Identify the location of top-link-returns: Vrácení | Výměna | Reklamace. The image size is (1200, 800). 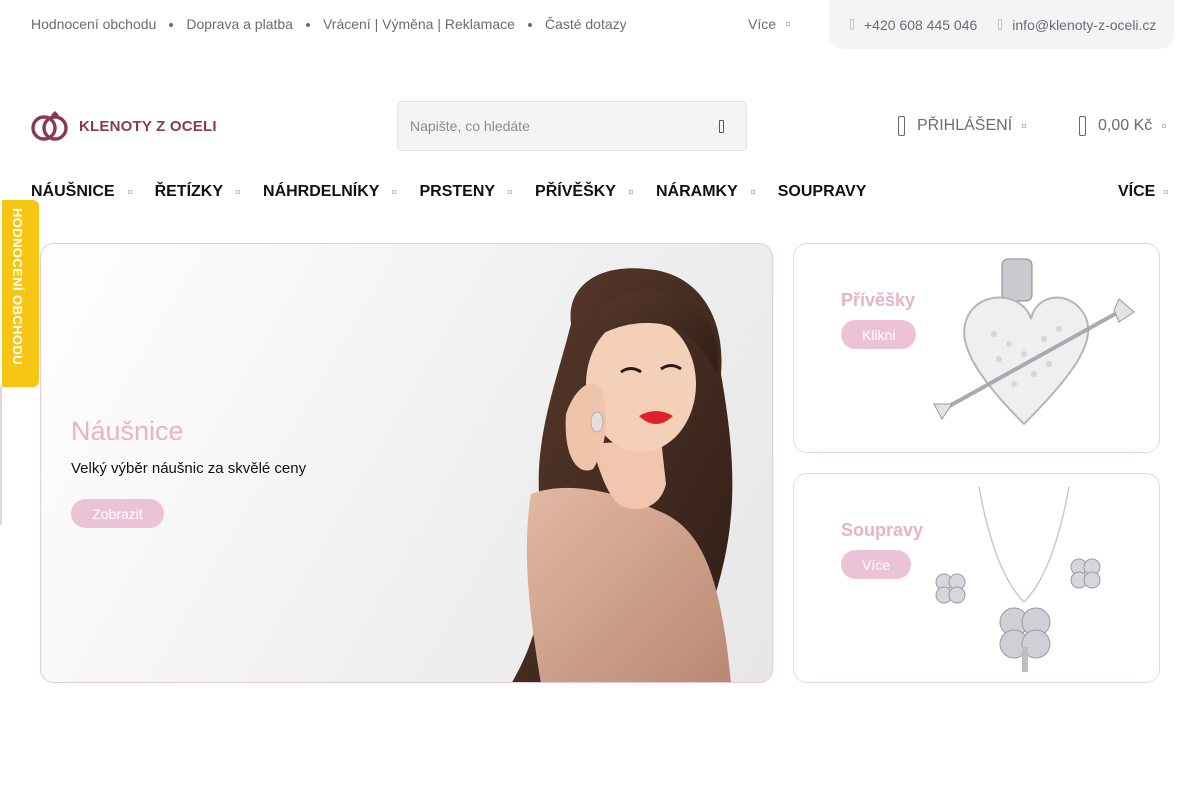
(419, 24).